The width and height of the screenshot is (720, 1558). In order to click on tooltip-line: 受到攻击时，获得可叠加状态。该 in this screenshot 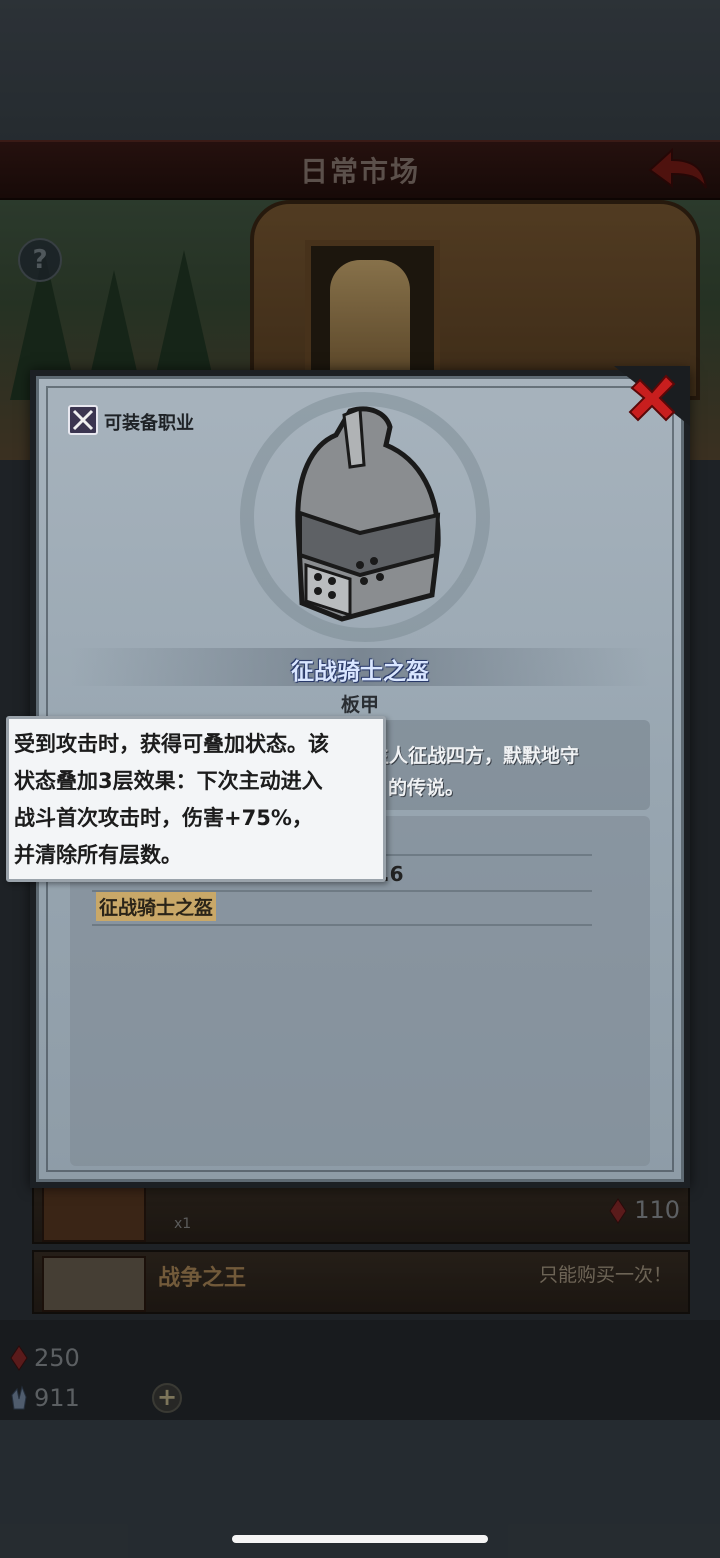, I will do `click(171, 744)`.